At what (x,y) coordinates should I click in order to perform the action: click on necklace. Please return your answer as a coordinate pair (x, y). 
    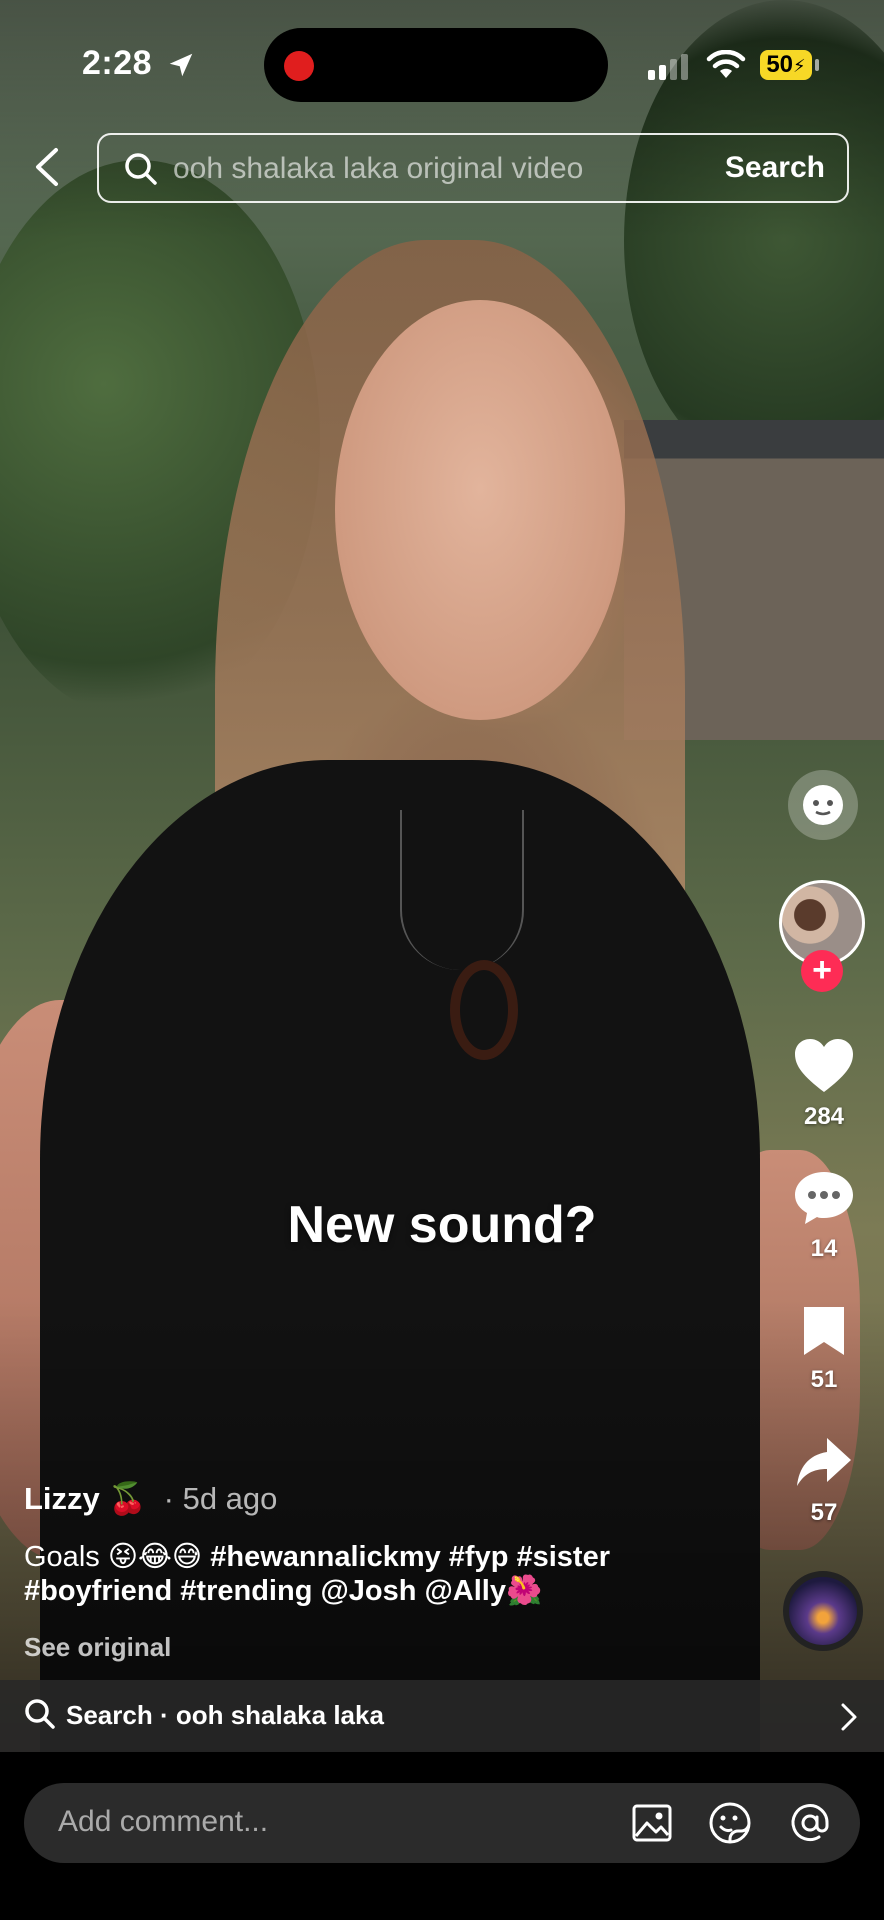
    Looking at the image, I should click on (462, 890).